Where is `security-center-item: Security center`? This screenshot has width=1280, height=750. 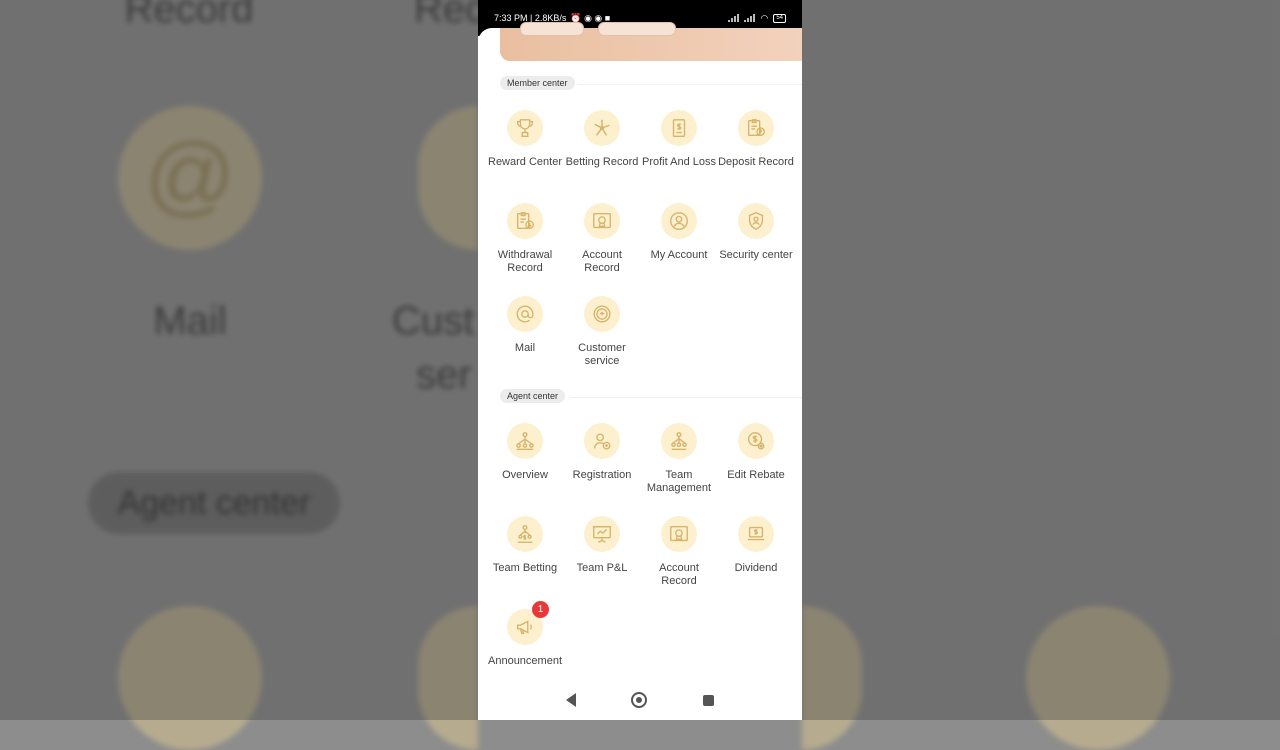 security-center-item: Security center is located at coordinates (756, 232).